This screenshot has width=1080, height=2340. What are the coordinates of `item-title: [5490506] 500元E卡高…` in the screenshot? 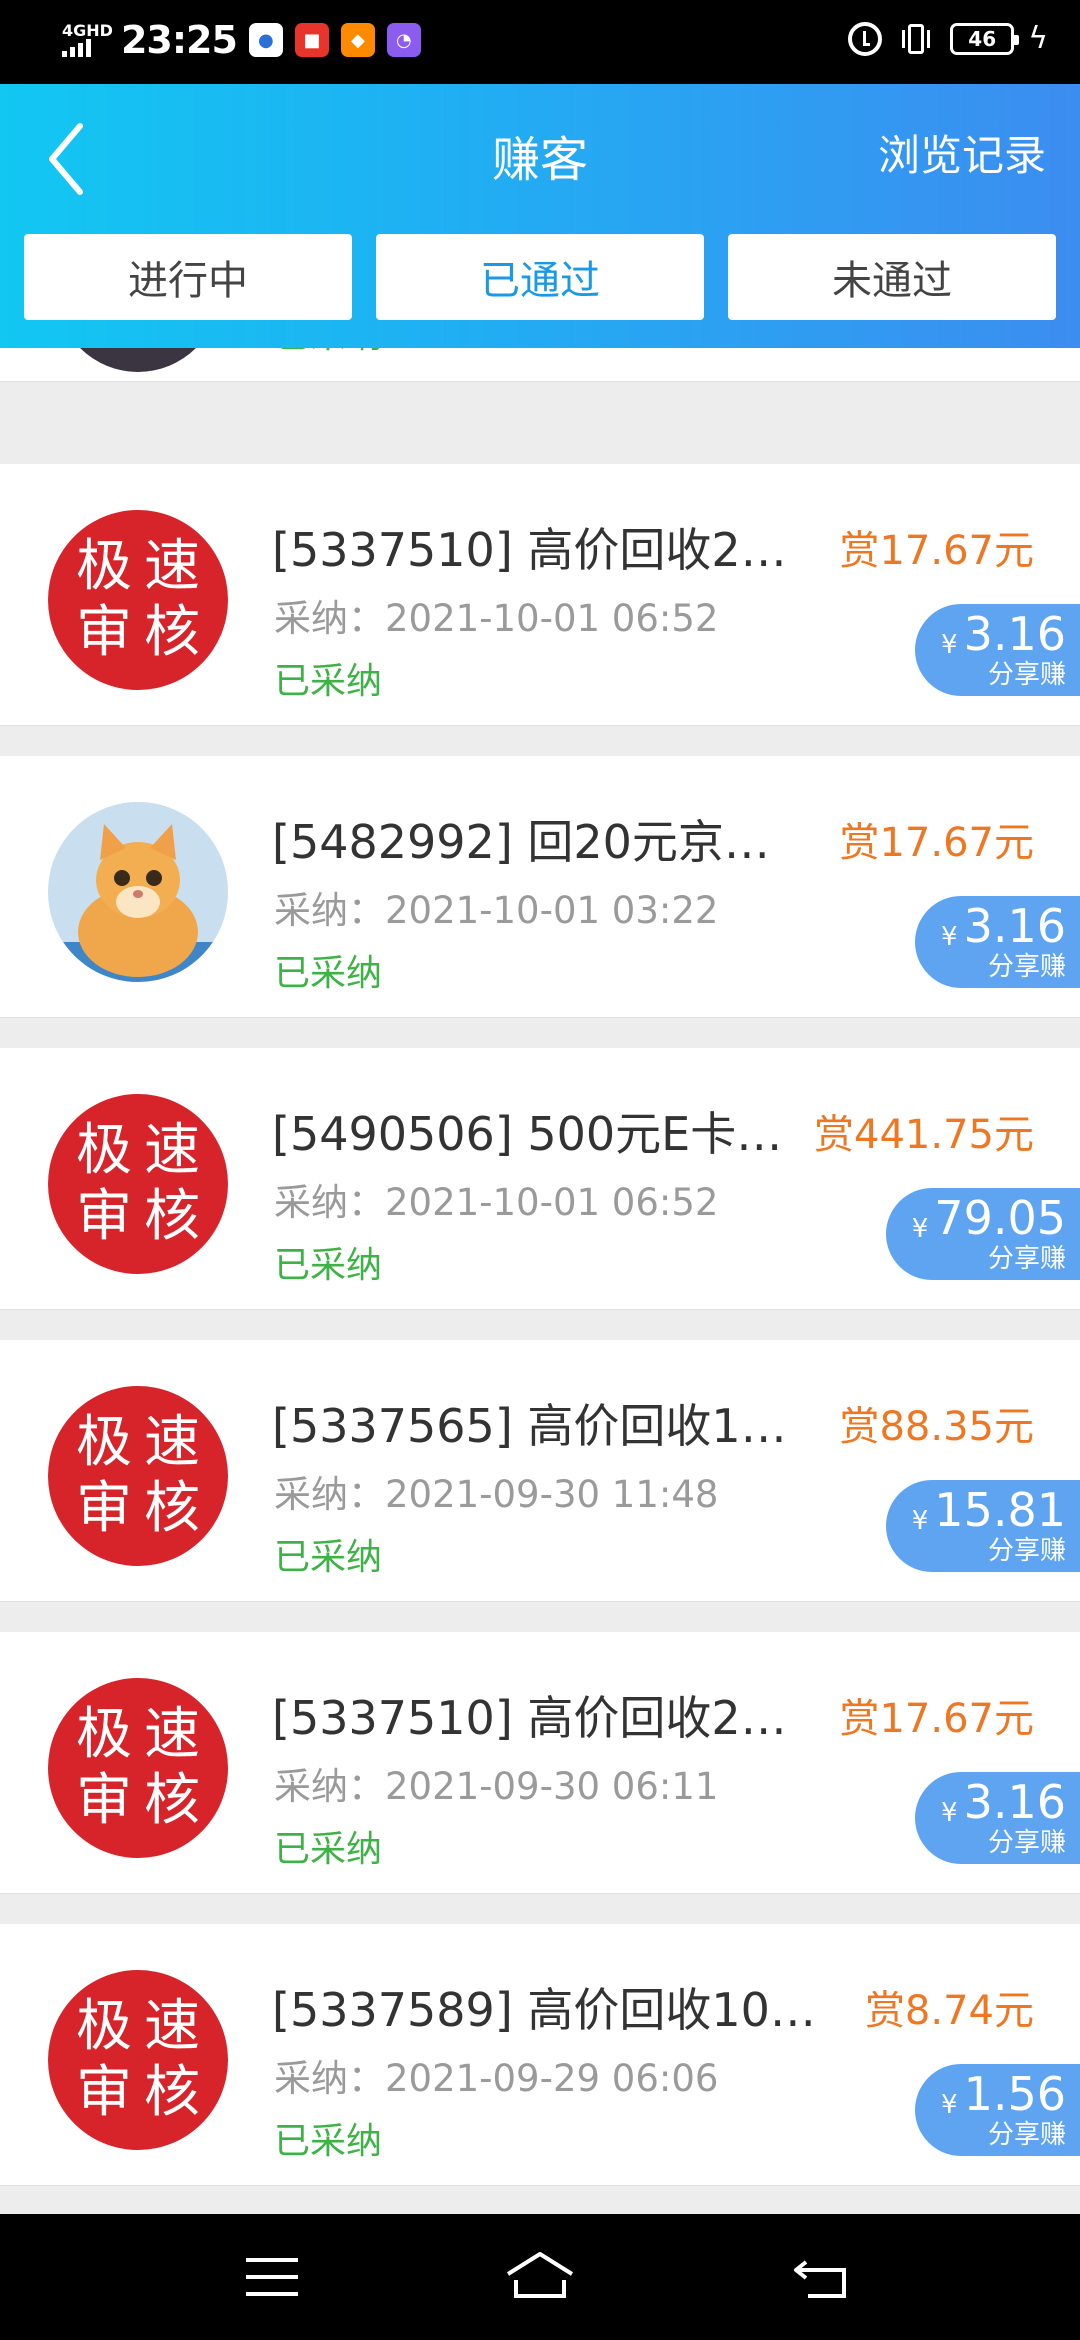 It's located at (532, 1134).